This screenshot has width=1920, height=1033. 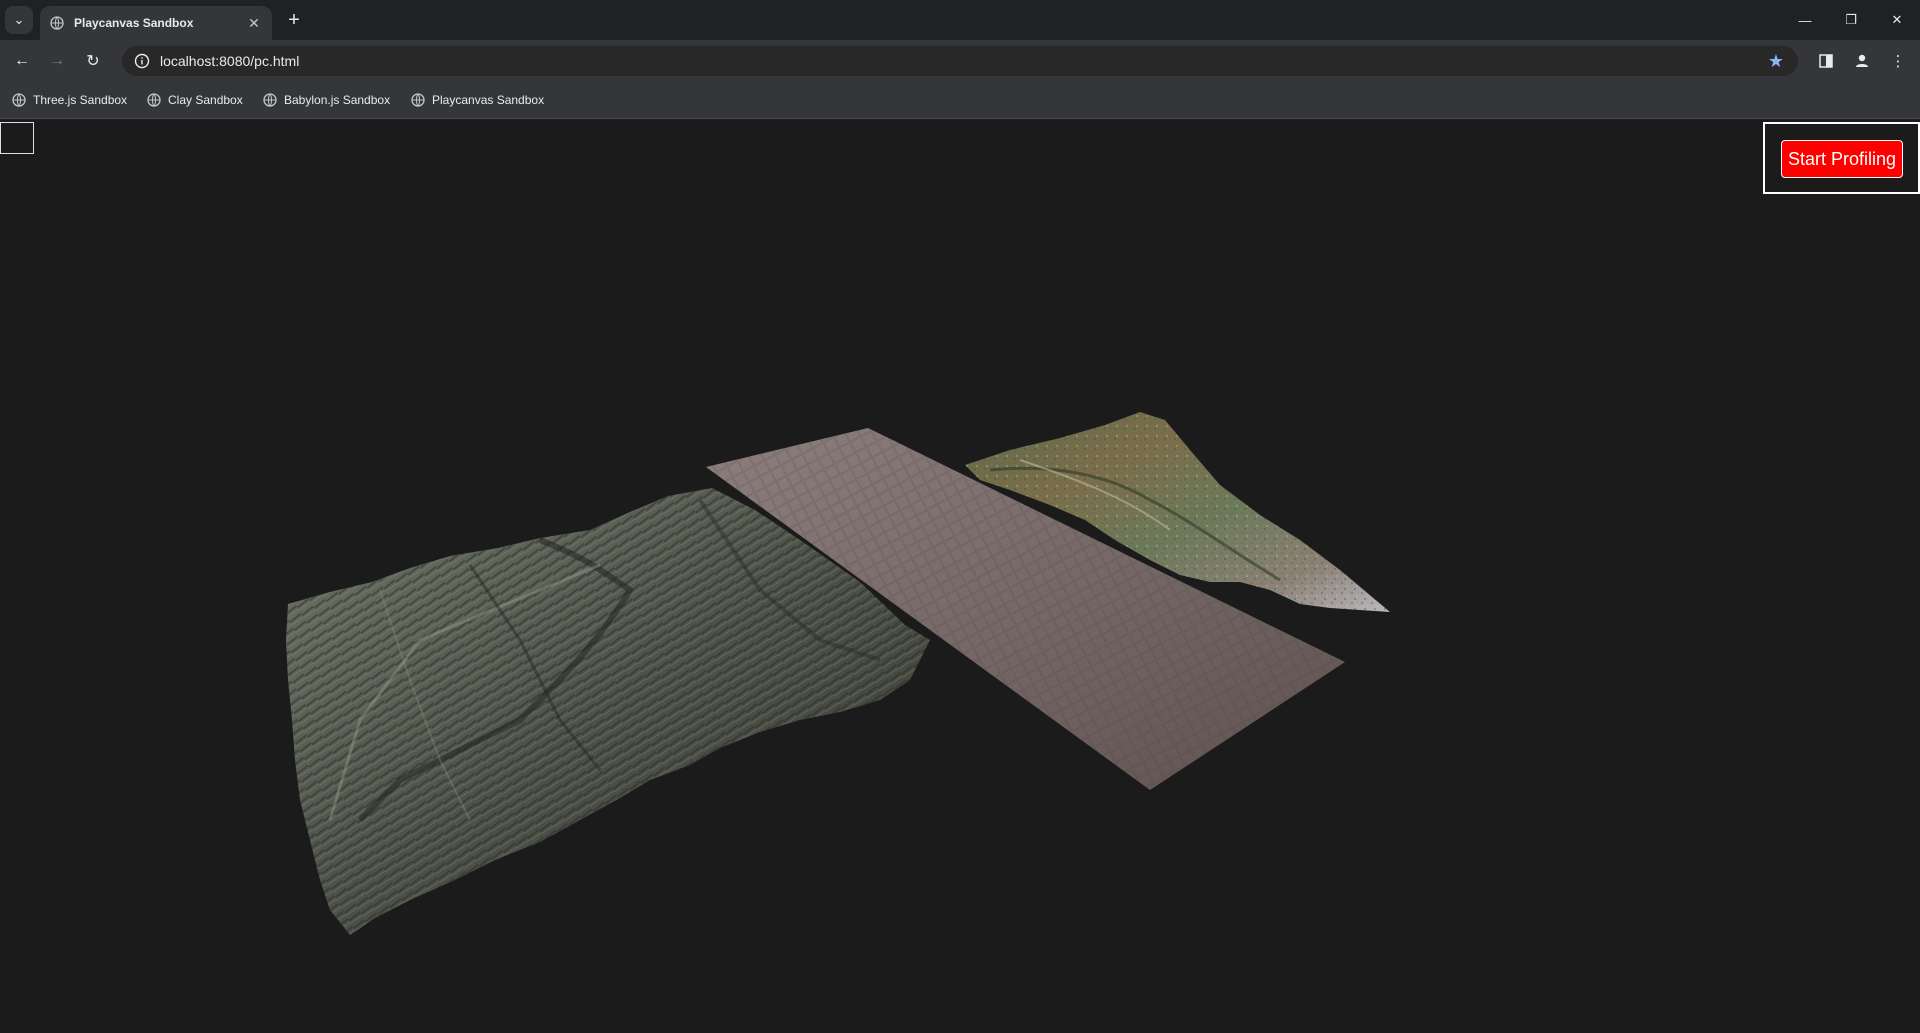 I want to click on site-info-icon, so click(x=142, y=61).